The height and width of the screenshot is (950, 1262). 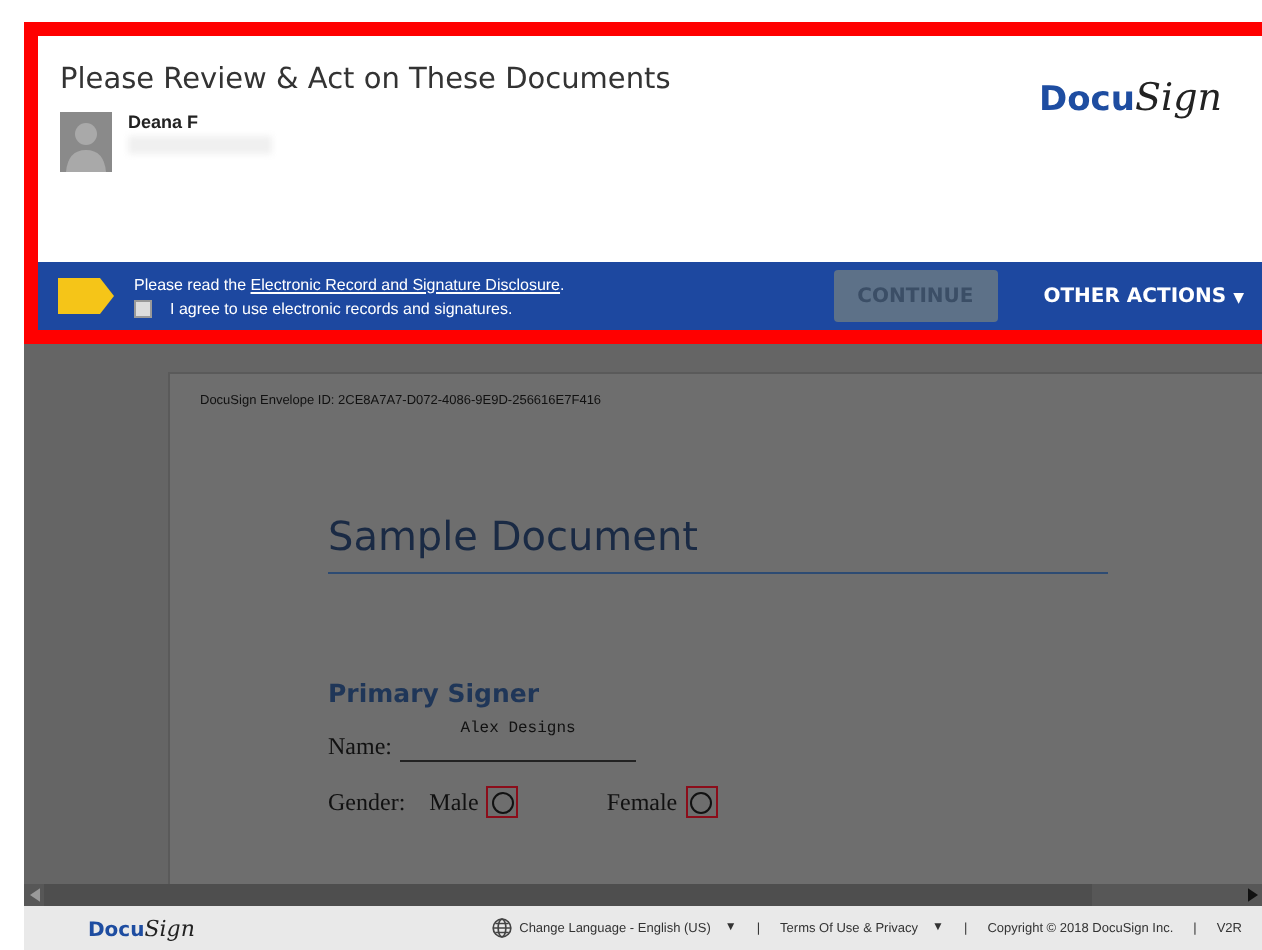 What do you see at coordinates (718, 543) in the screenshot?
I see `document-title: Sample Document` at bounding box center [718, 543].